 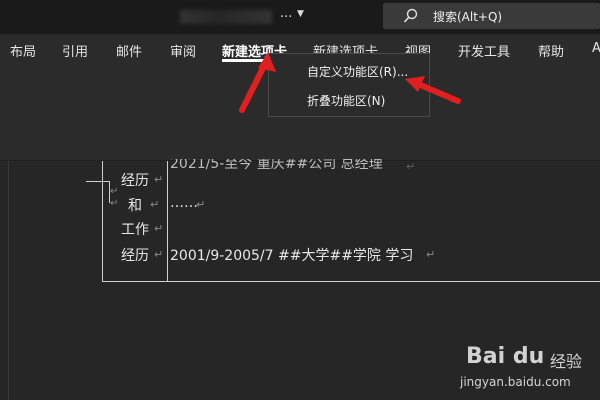 I want to click on table-row-label: 工作, so click(x=135, y=230).